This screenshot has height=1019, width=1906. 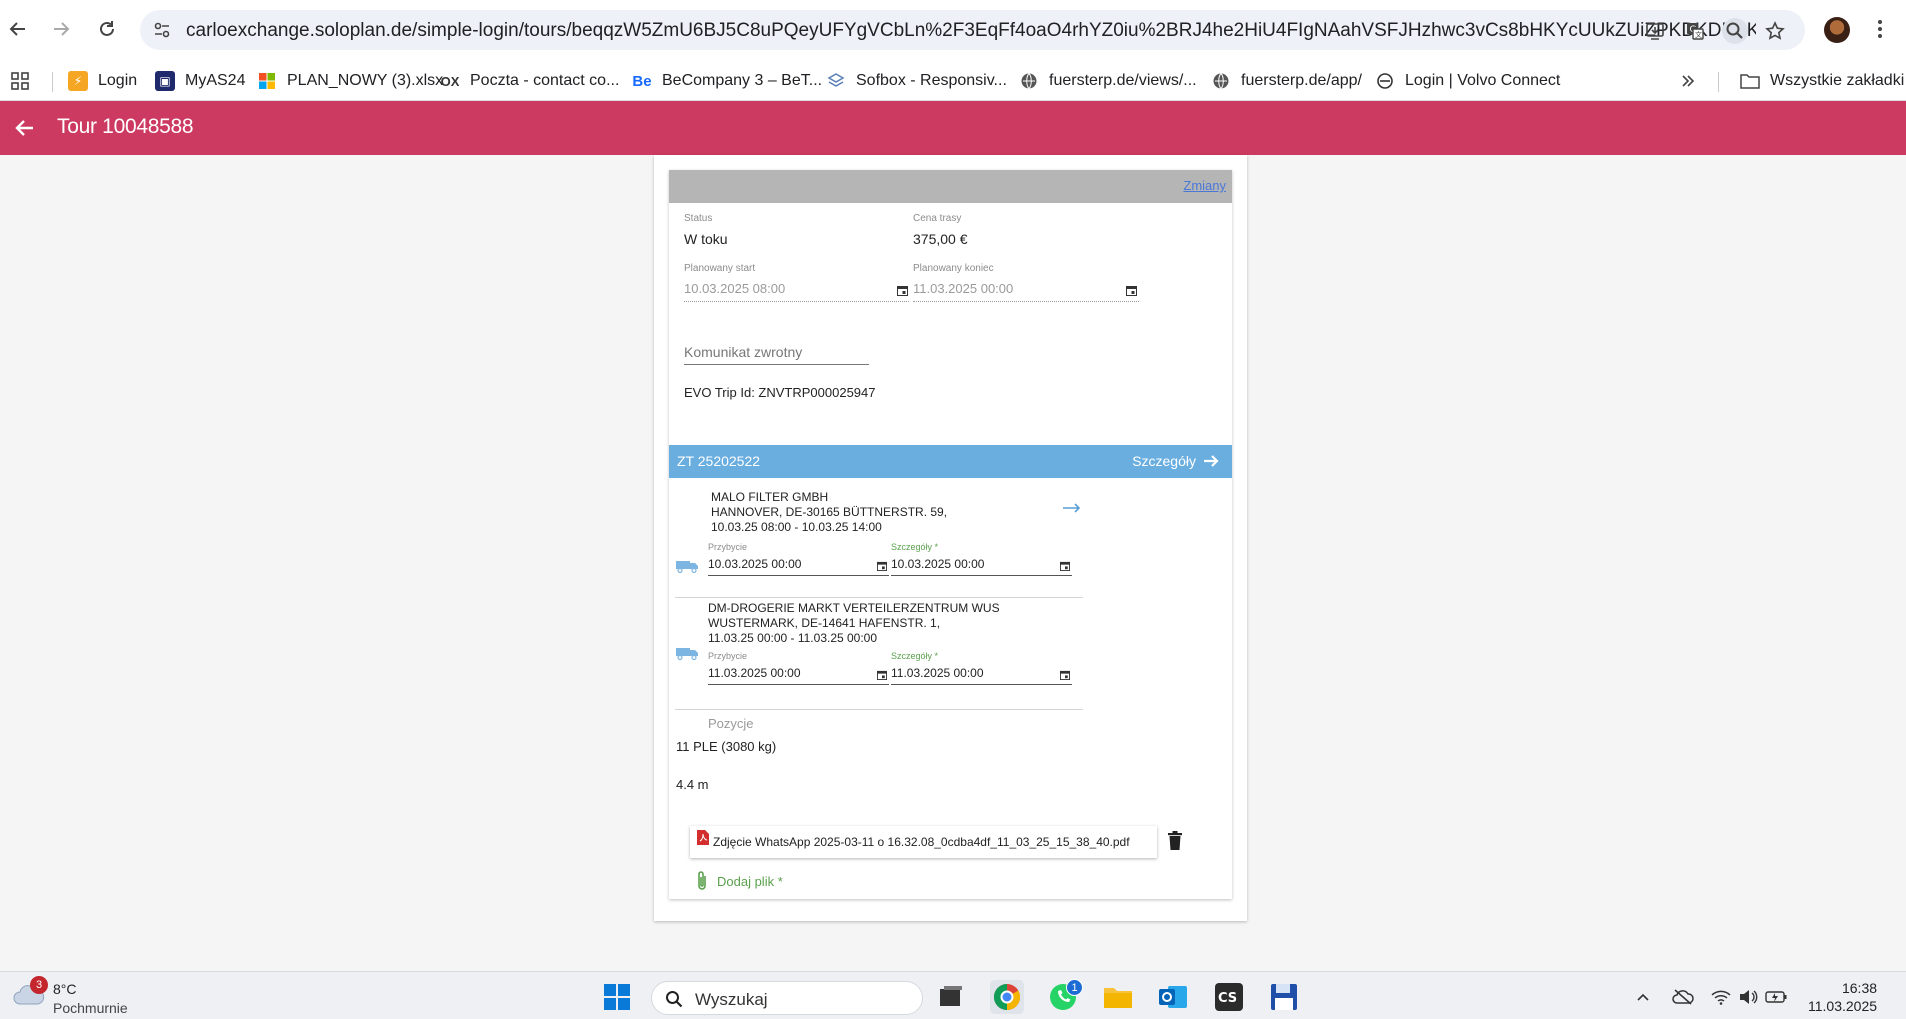 What do you see at coordinates (750, 881) in the screenshot?
I see `add-file-label: Dodaj plik *` at bounding box center [750, 881].